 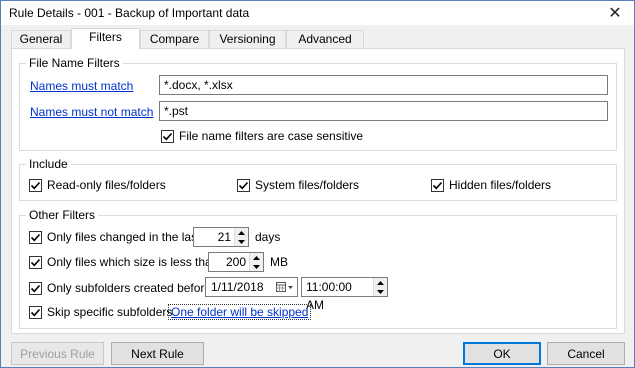 I want to click on changed-days-value: 21, so click(x=224, y=237).